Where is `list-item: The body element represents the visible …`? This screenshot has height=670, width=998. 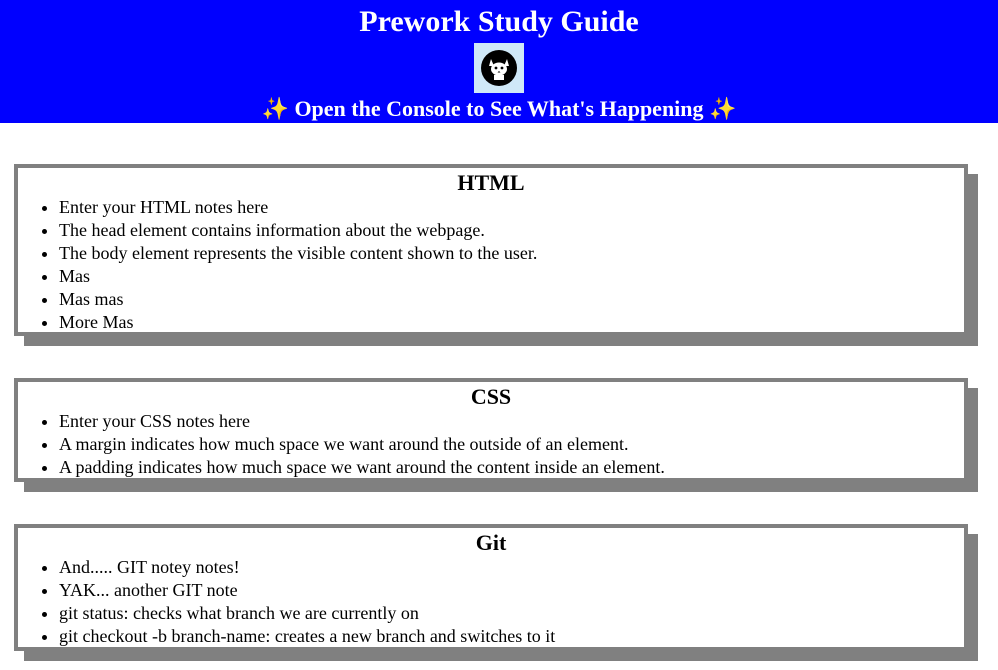
list-item: The body element represents the visible … is located at coordinates (511, 253).